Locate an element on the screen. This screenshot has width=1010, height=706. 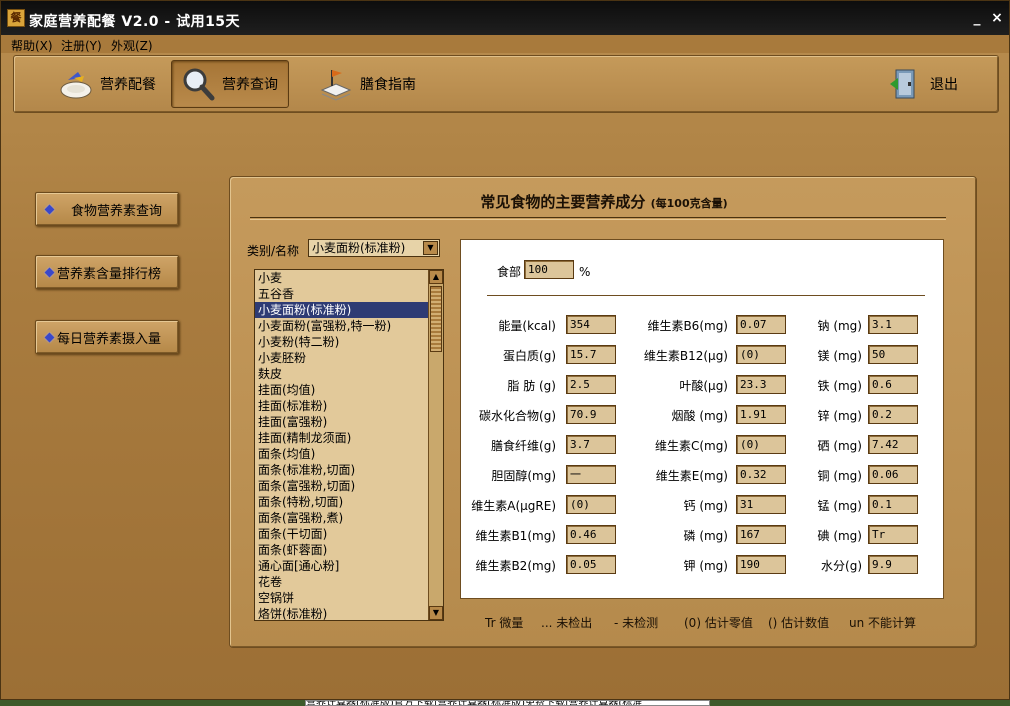
nutrient-value-field: 0.06 is located at coordinates (893, 474).